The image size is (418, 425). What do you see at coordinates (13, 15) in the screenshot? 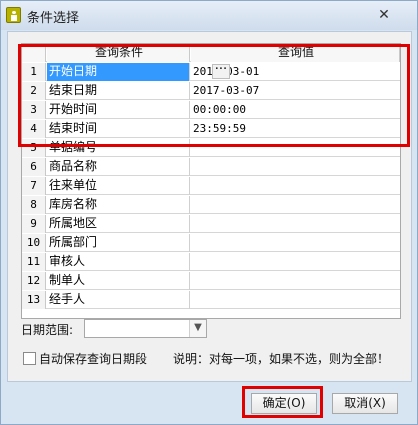
I see `app-icon` at bounding box center [13, 15].